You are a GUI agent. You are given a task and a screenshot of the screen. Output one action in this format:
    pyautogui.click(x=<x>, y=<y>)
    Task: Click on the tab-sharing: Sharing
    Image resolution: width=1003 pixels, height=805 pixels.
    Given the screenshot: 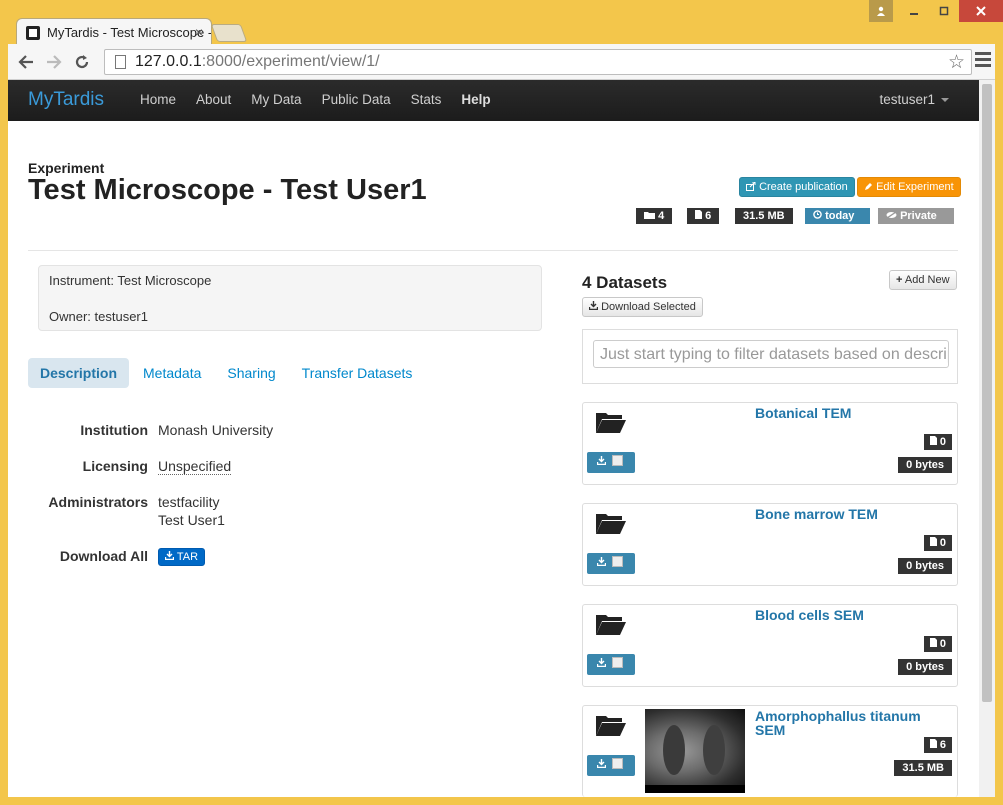 What is the action you would take?
    pyautogui.click(x=251, y=373)
    